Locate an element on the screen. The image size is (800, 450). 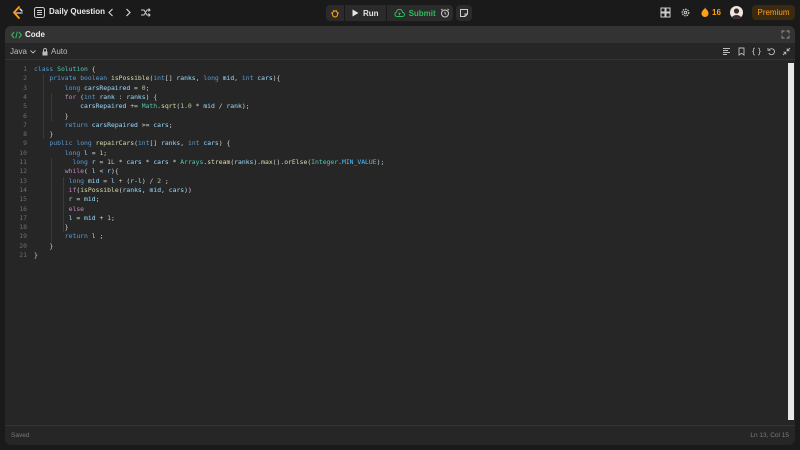
alarm-clock-icon is located at coordinates (445, 13).